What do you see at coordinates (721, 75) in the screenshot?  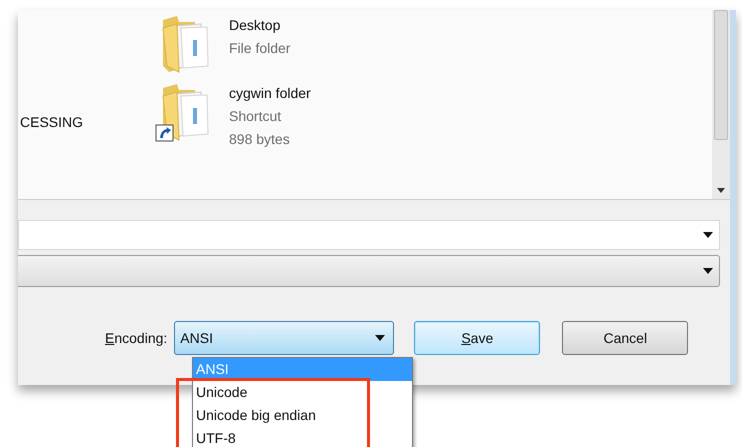 I see `scroll-thumb` at bounding box center [721, 75].